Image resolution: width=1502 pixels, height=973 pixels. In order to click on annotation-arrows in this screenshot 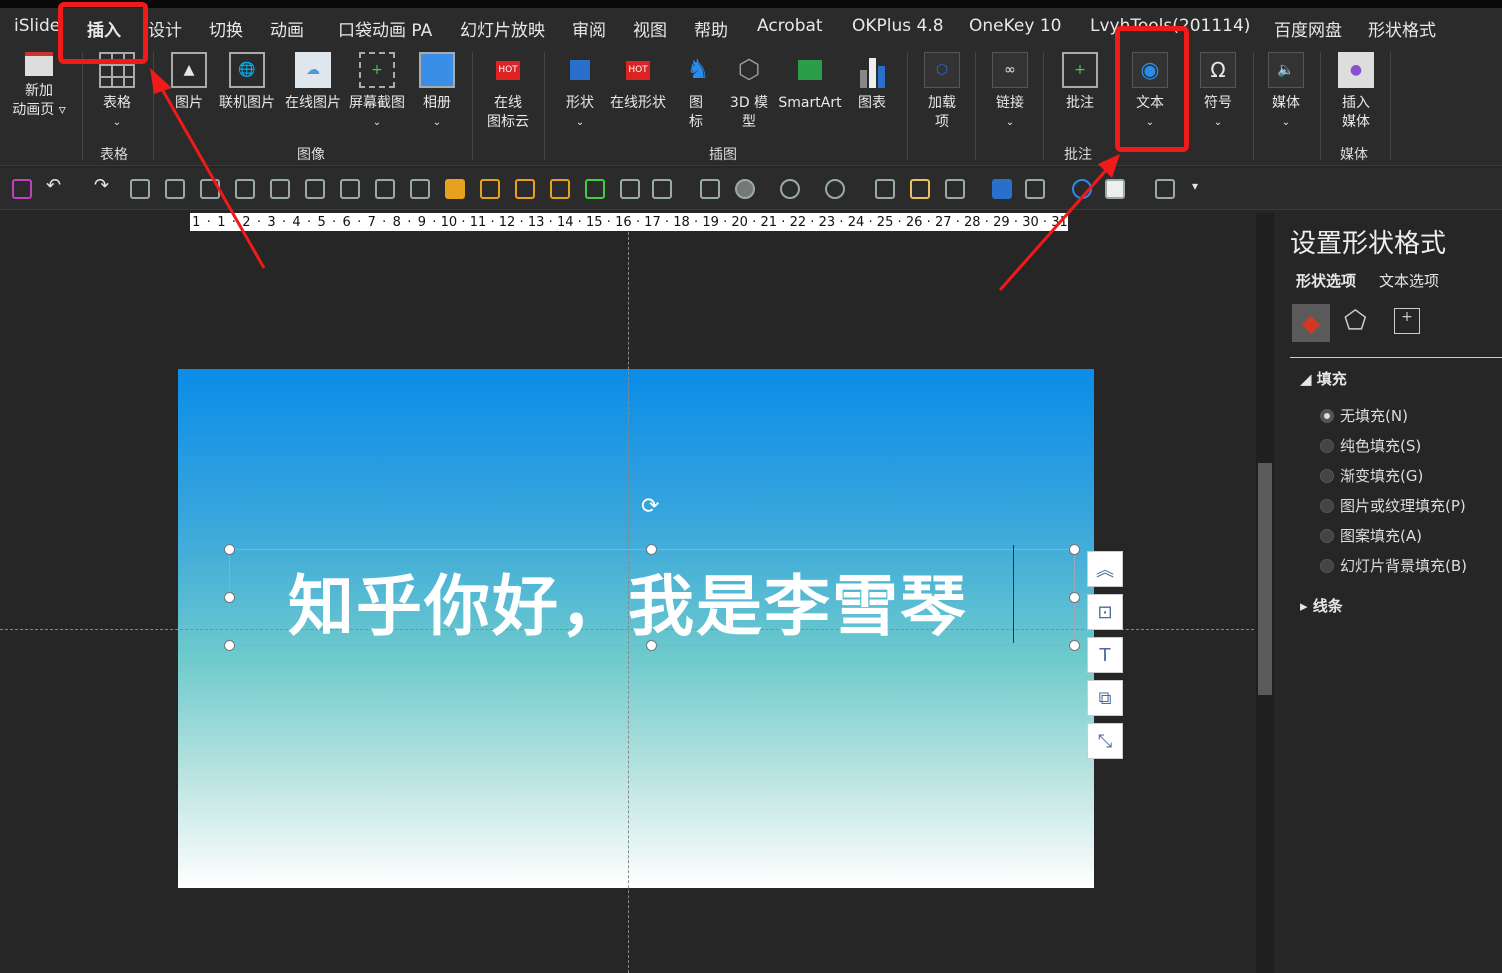, I will do `click(635, 179)`.